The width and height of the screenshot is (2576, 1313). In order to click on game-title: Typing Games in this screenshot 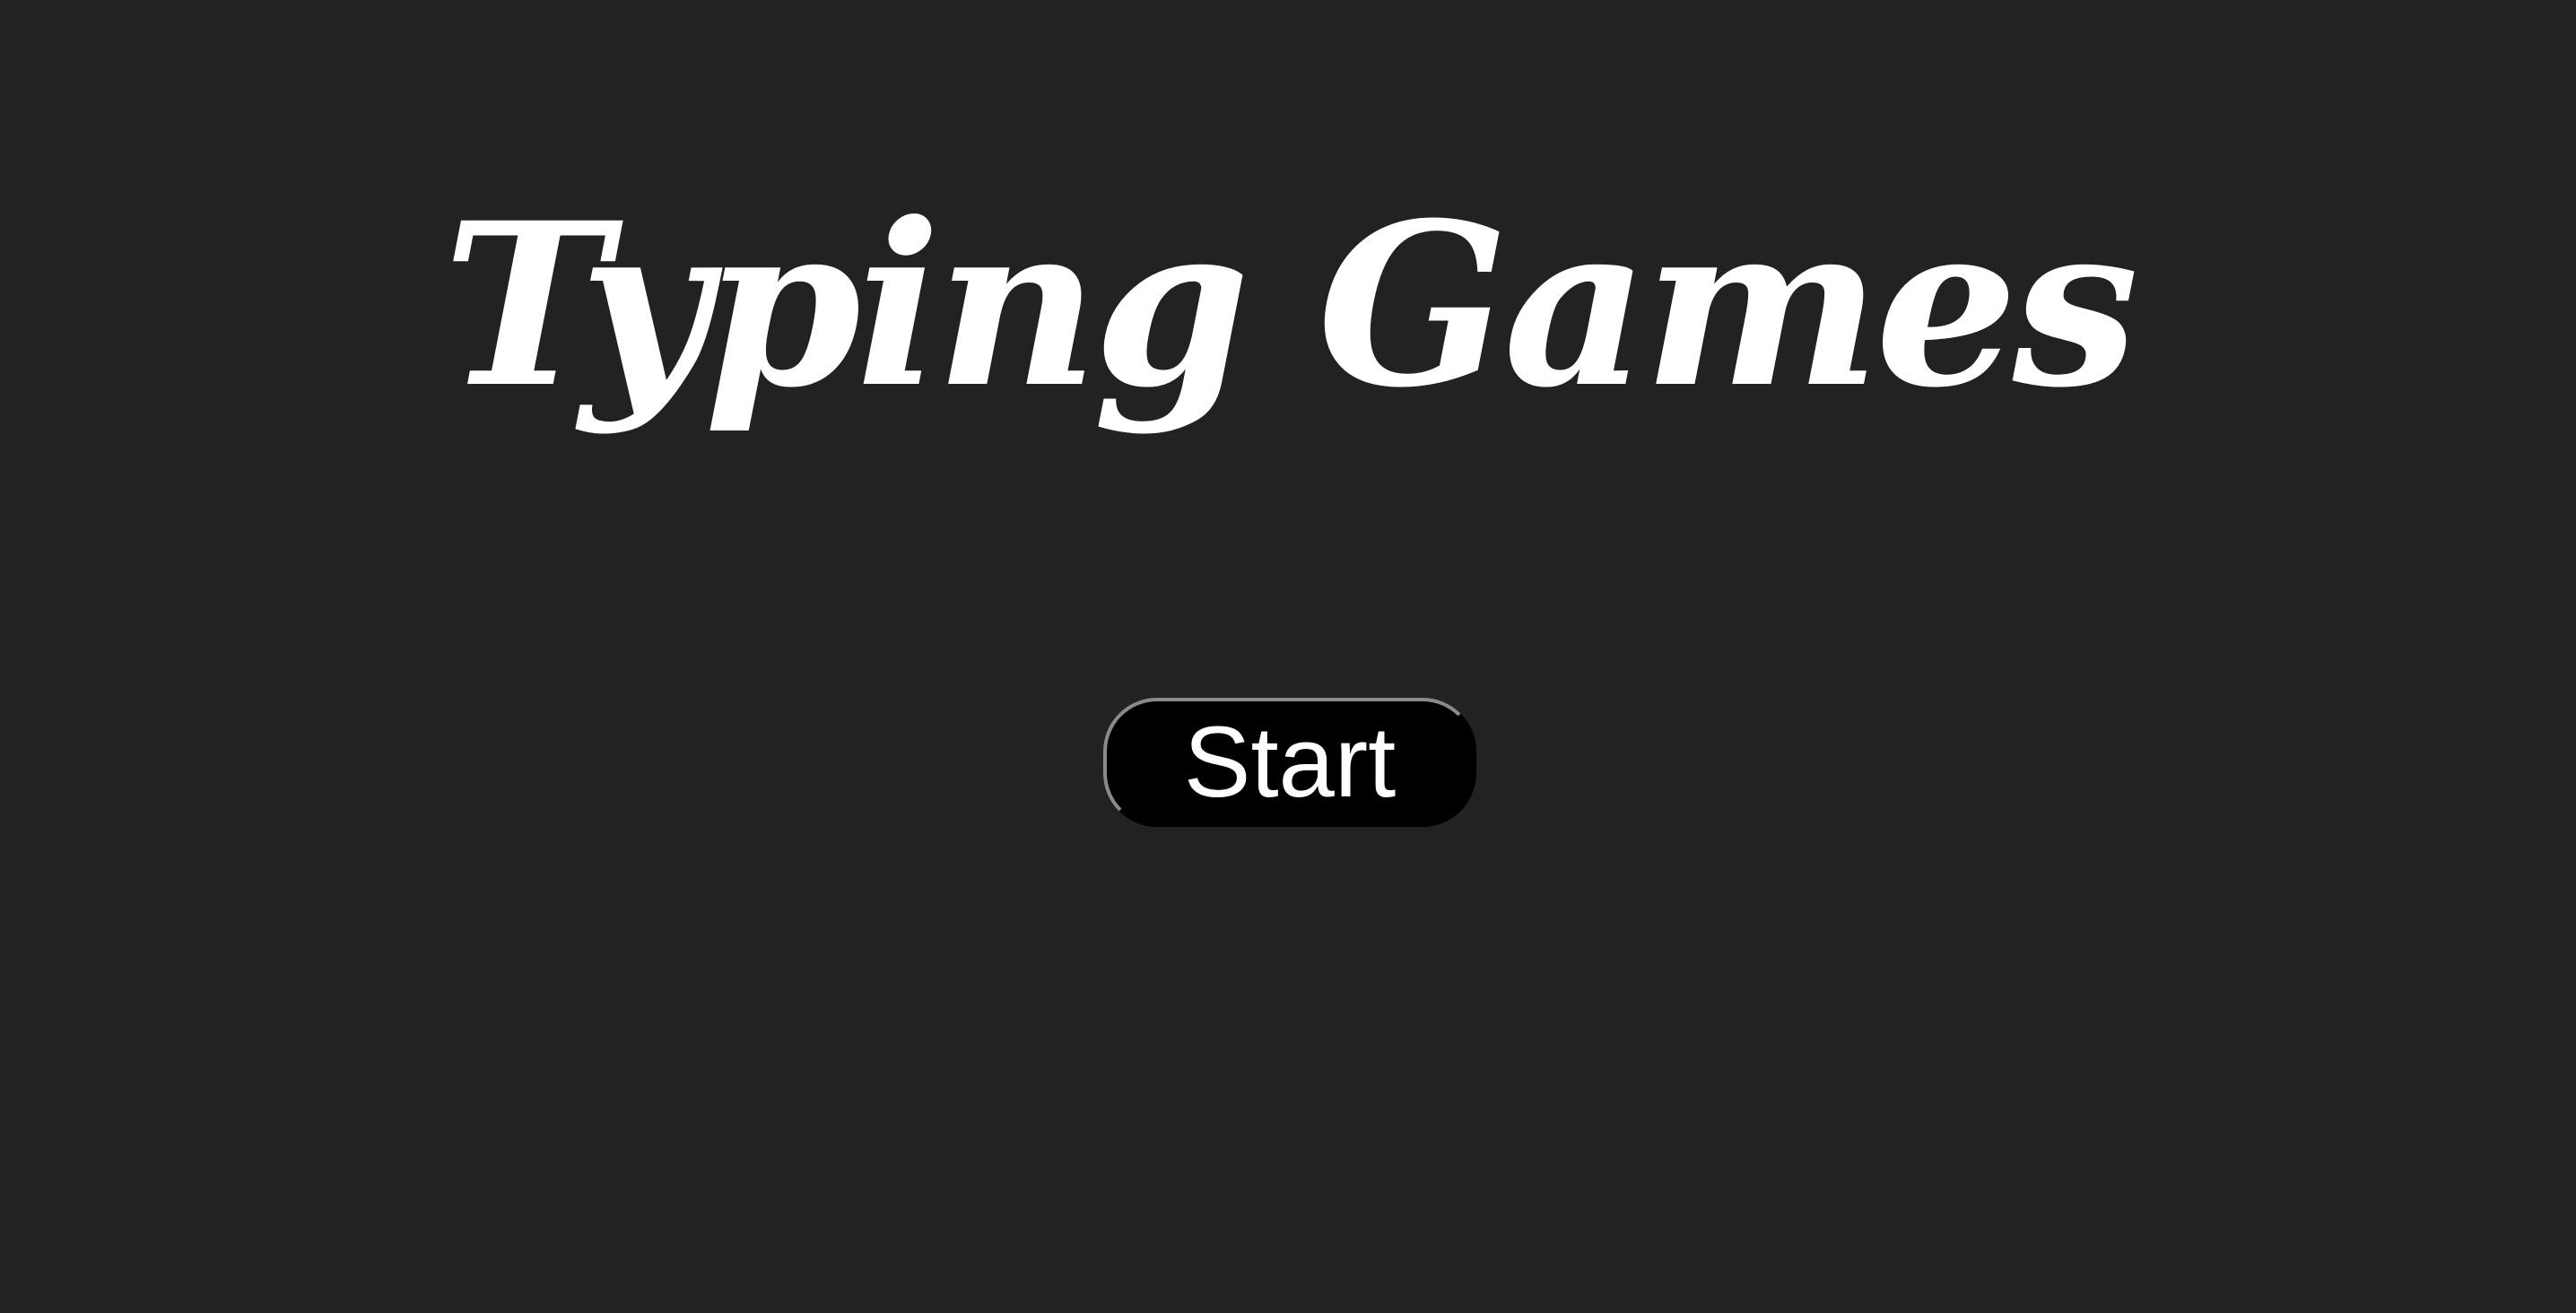, I will do `click(1290, 305)`.